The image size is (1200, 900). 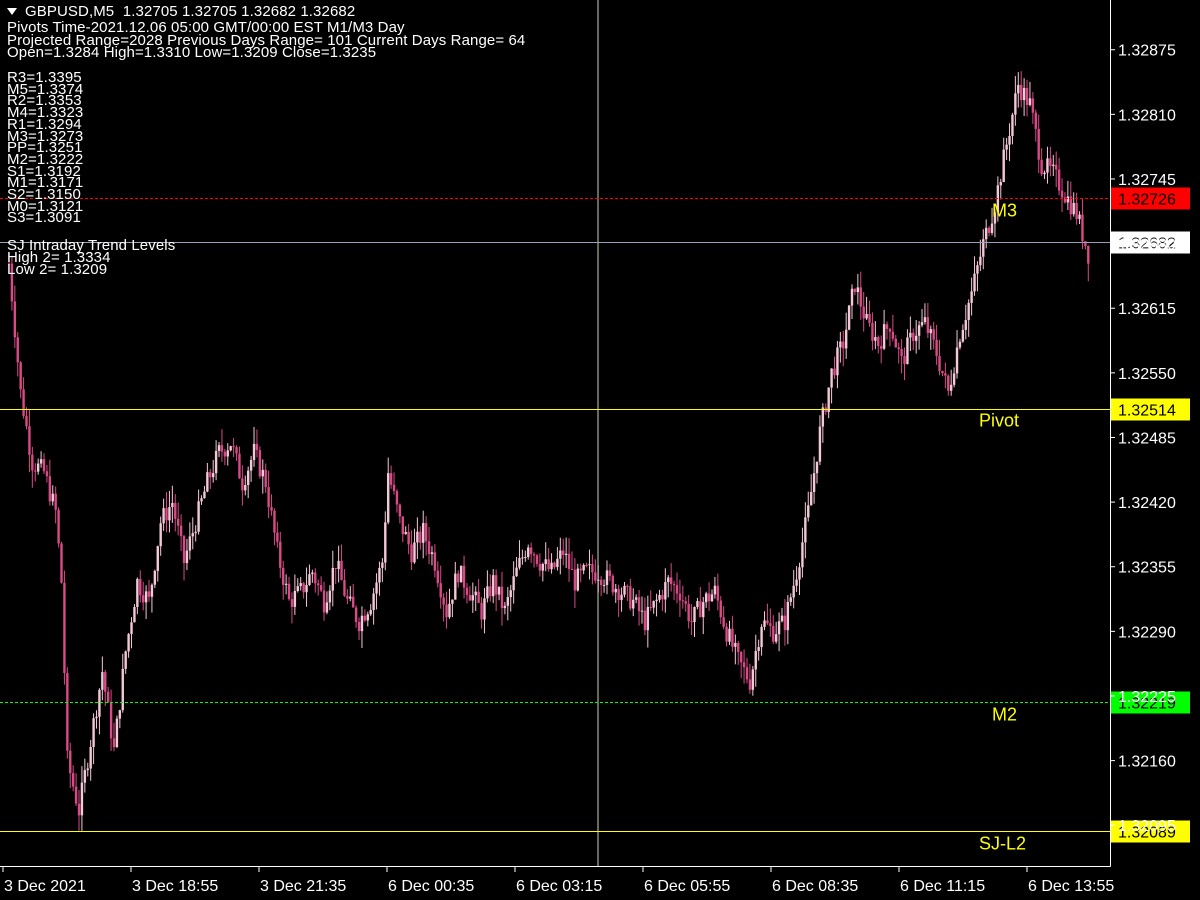 I want to click on price-tick-label: 1.32420, so click(x=1147, y=503).